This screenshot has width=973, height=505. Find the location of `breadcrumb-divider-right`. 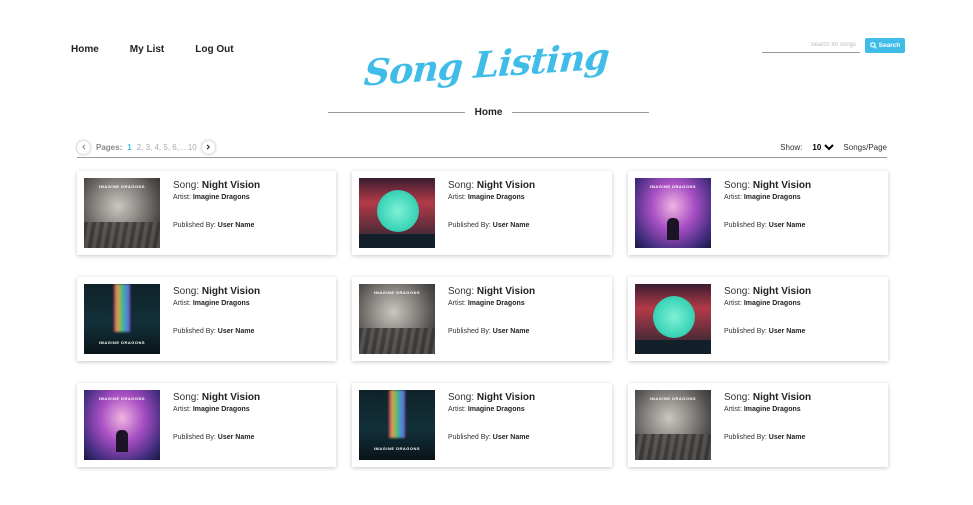

breadcrumb-divider-right is located at coordinates (581, 112).